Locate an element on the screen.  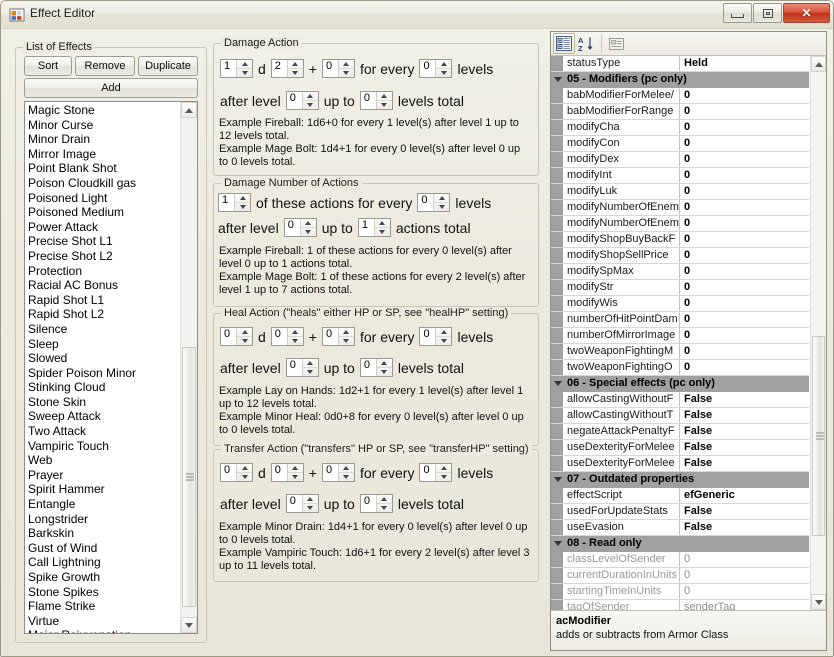
list-item: Power Attack is located at coordinates (104, 227).